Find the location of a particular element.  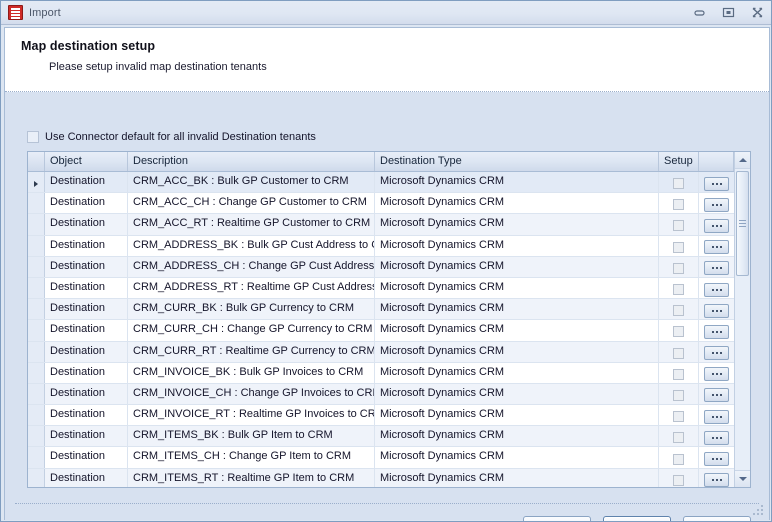

cell-description: CRM_ACC_CH : Change GP Customer to CRM is located at coordinates (251, 203).